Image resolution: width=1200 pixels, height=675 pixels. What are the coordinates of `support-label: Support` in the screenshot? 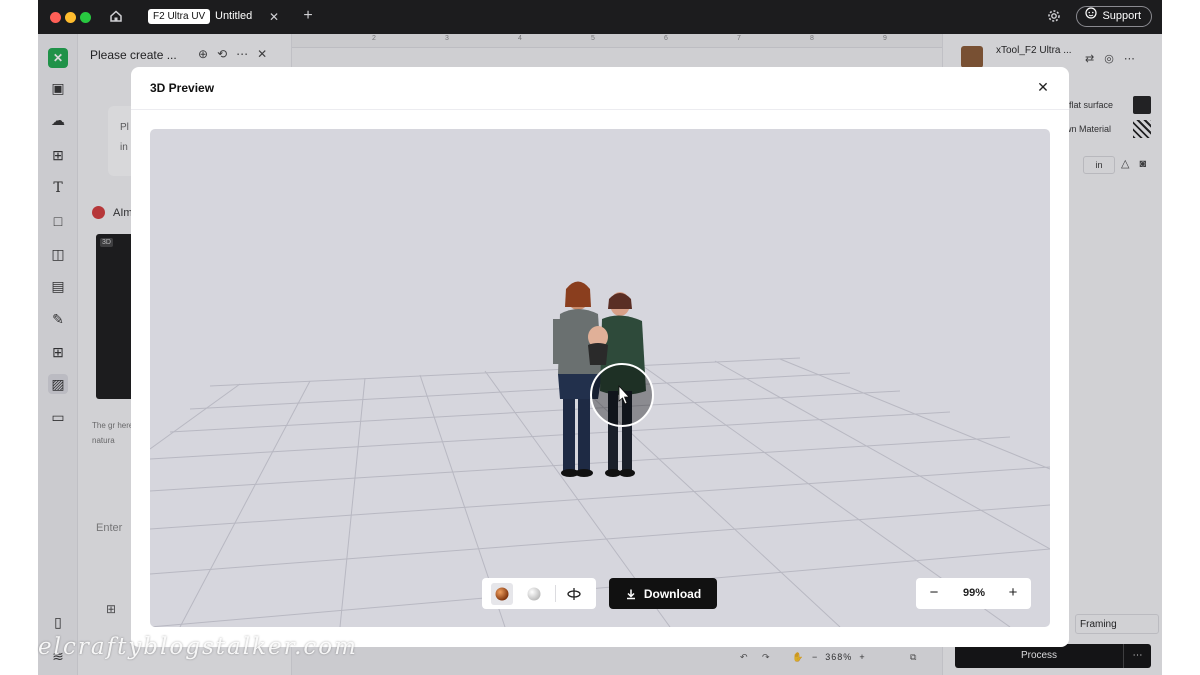 It's located at (1121, 16).